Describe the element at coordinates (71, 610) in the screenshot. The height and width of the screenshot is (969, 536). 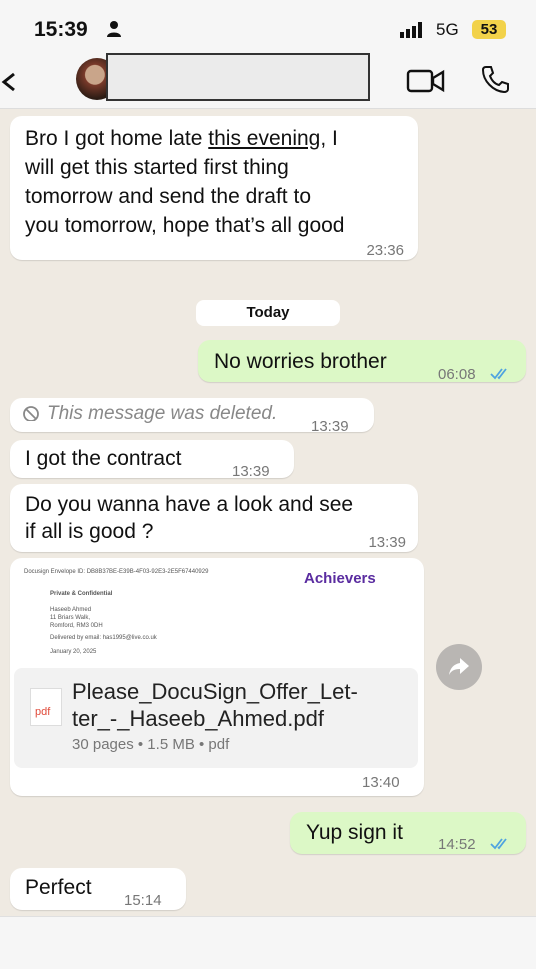
I see `preview-name: Haseeb Ahmed` at that location.